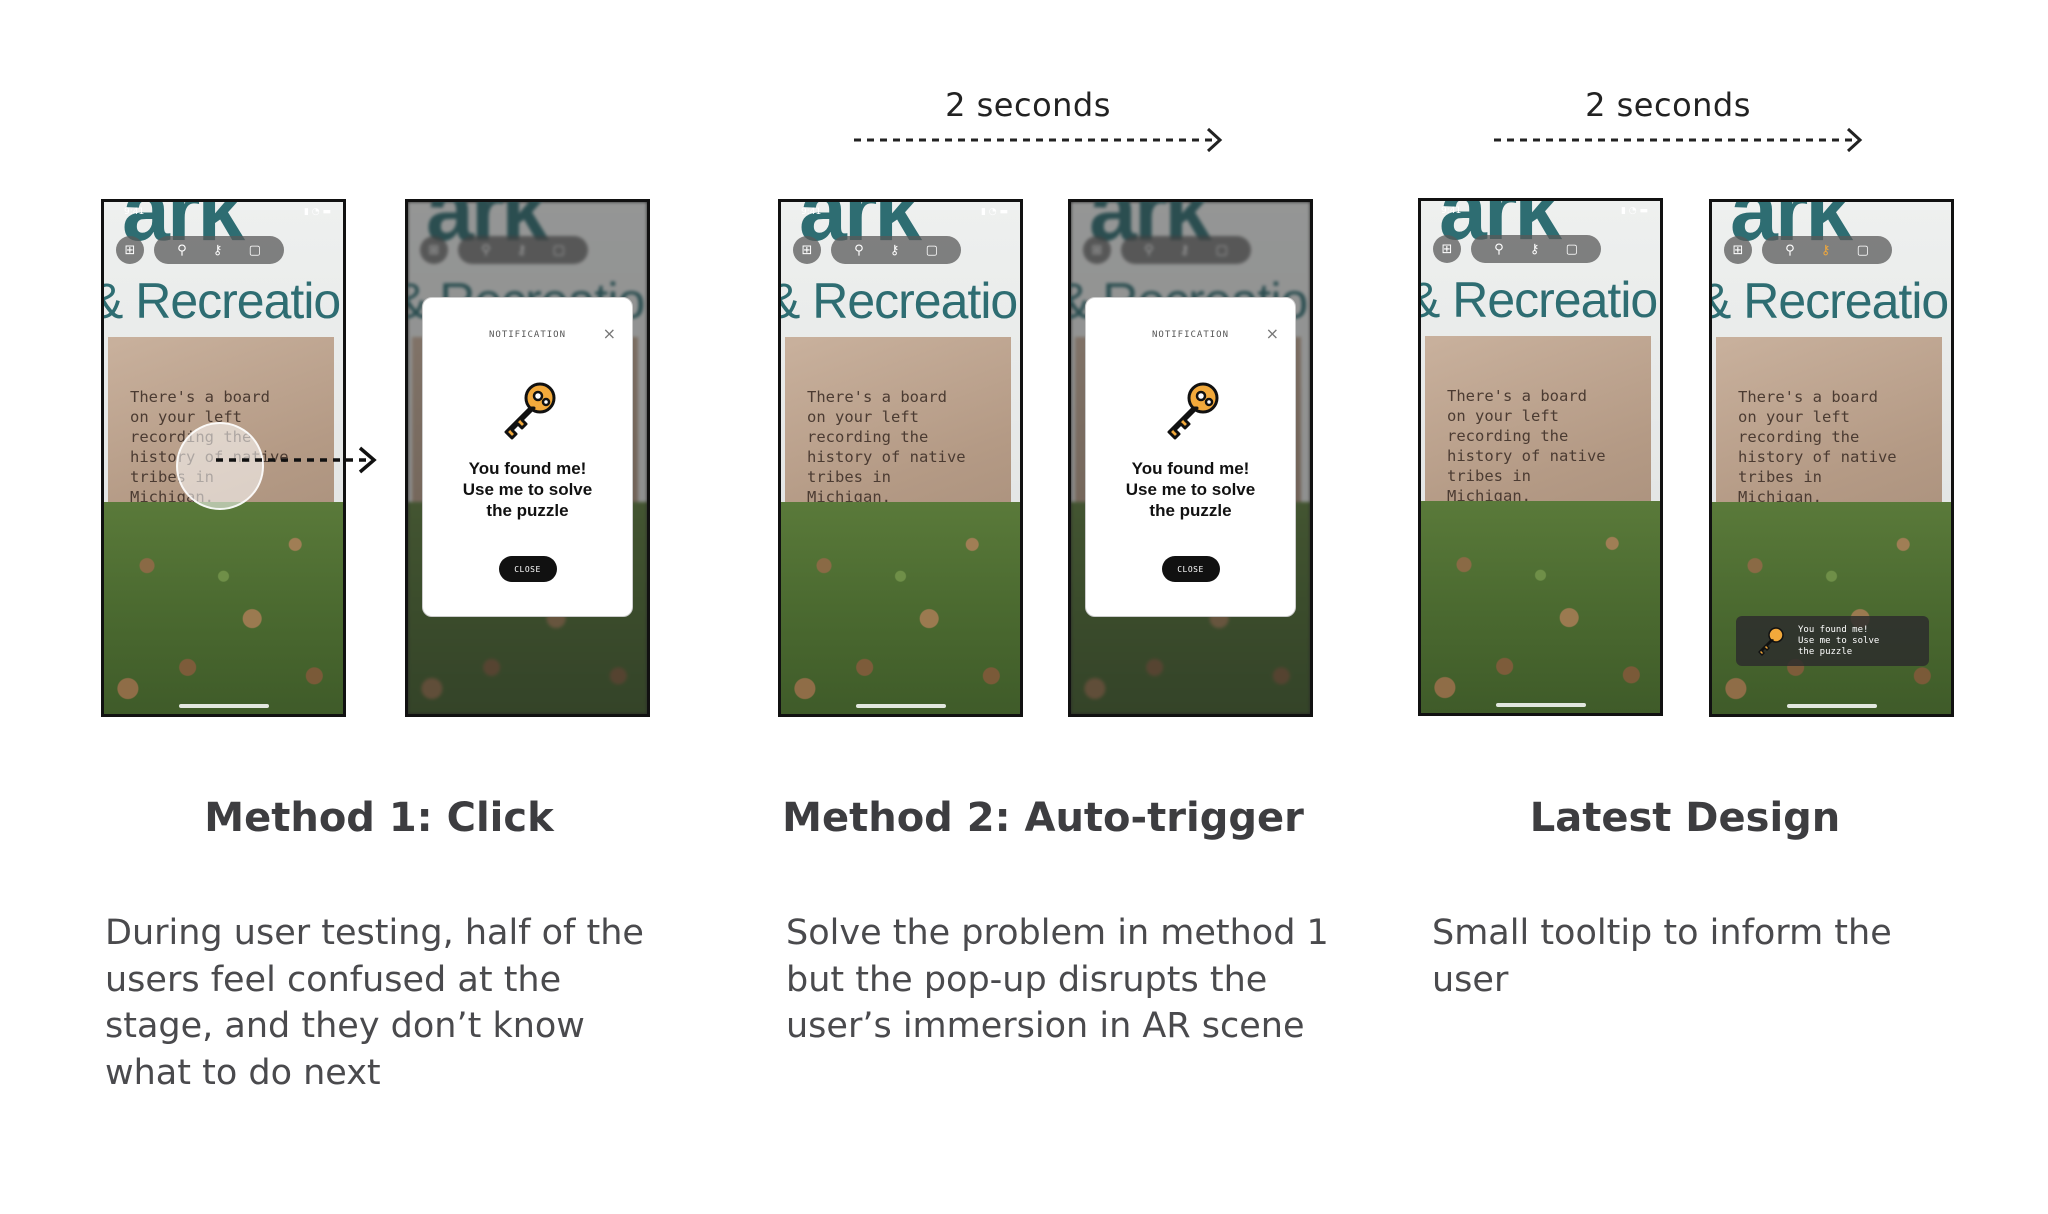 Image resolution: width=2048 pixels, height=1214 pixels. I want to click on method-2-heading: Method 2: Auto-trigger, so click(1043, 818).